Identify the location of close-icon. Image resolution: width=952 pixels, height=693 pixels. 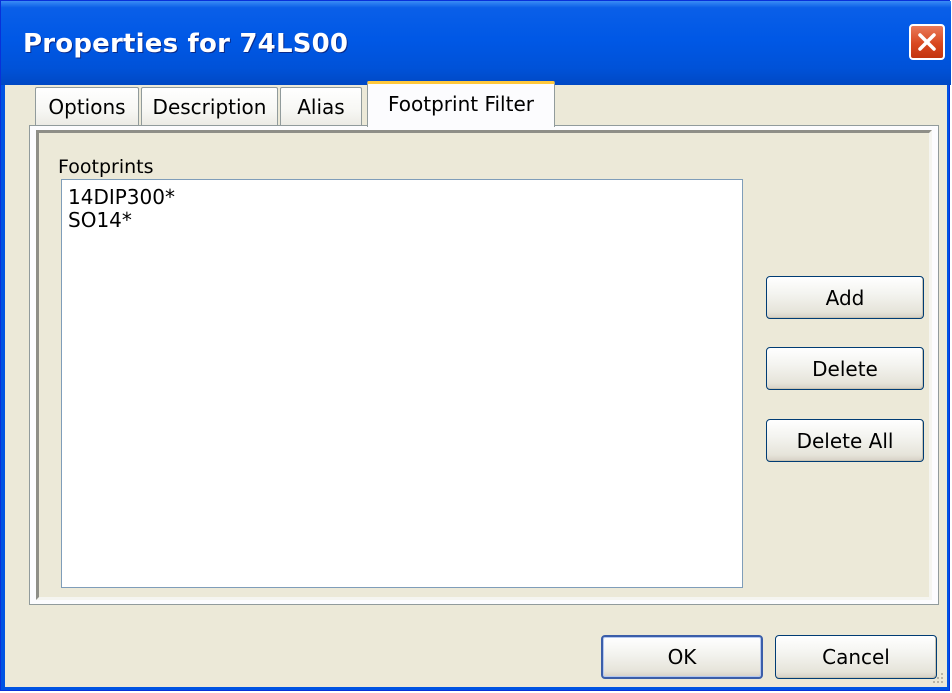
(927, 42).